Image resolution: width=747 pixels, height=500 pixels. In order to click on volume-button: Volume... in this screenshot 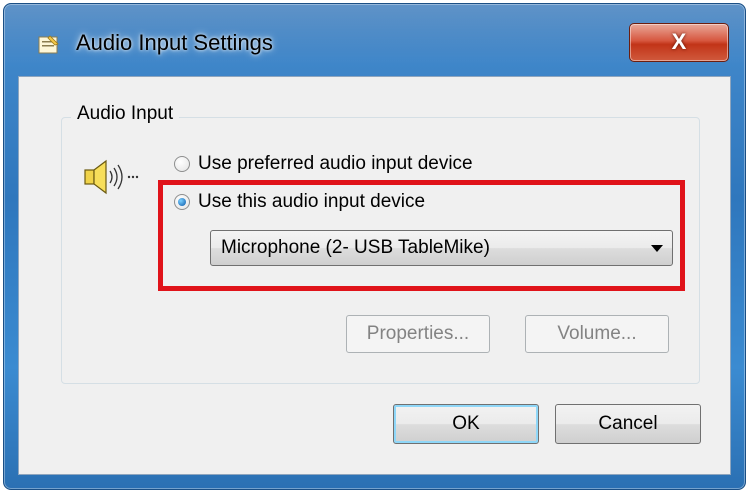, I will do `click(597, 334)`.